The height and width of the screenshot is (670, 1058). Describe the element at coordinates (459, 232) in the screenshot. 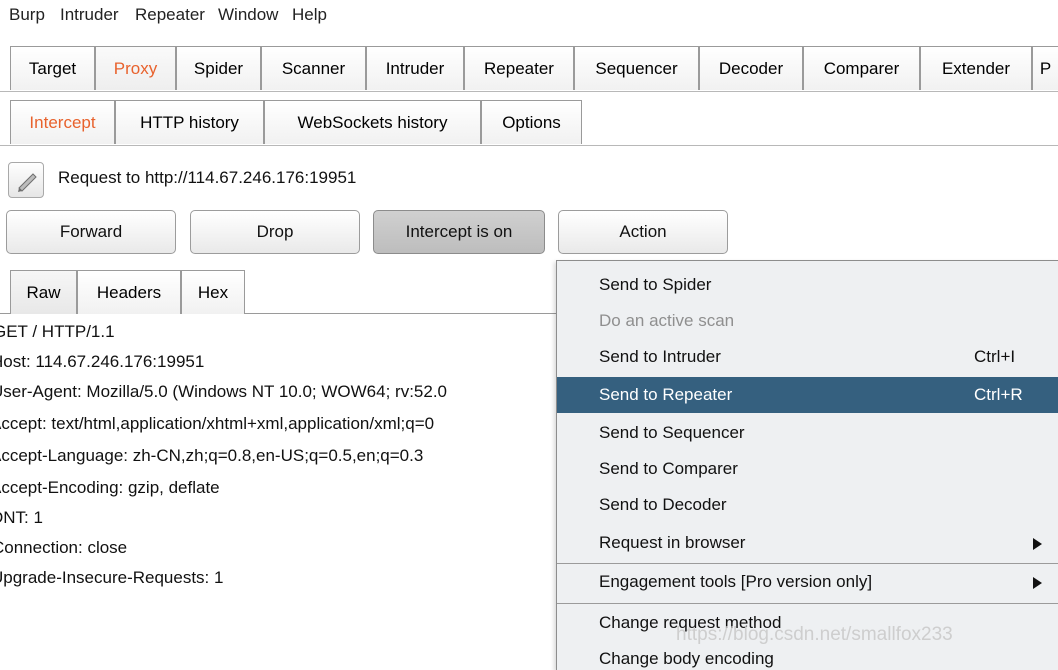

I see `intercept-toggle-button: Intercept is on` at that location.